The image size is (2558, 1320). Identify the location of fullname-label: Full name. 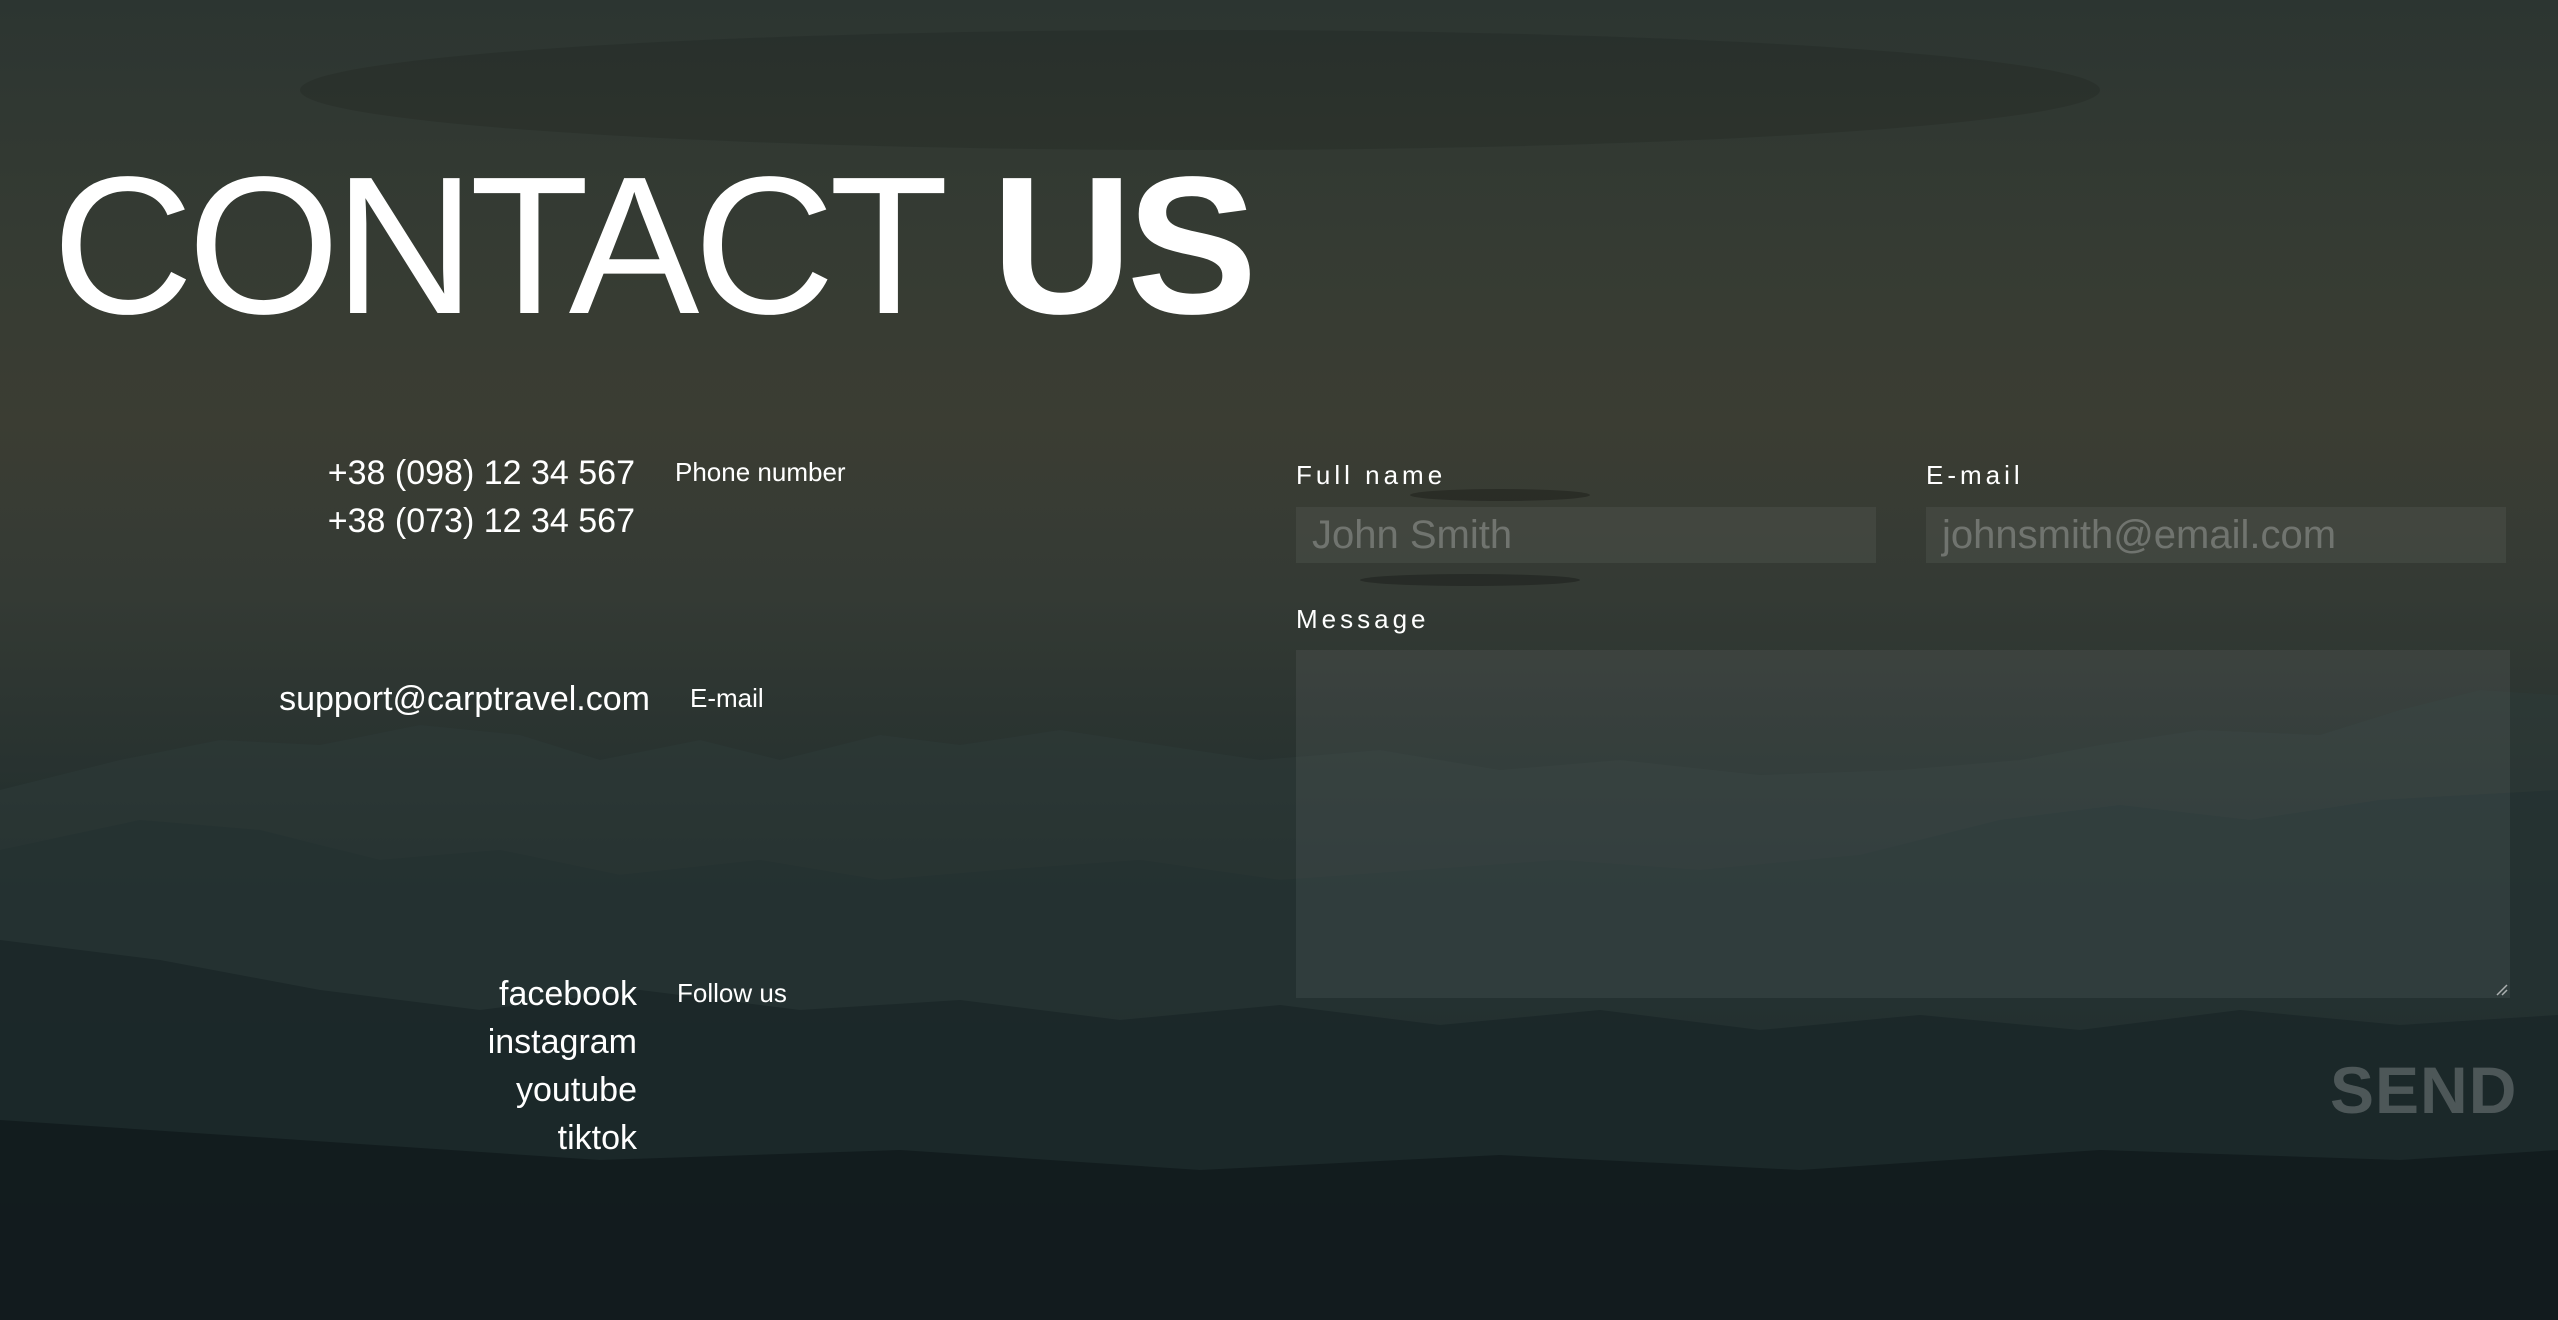
(1371, 475).